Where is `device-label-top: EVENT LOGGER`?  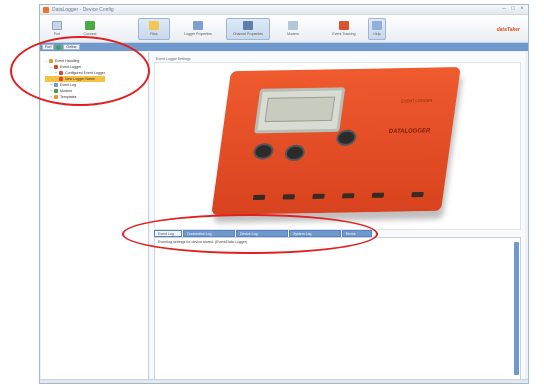
device-label-top: EVENT LOGGER is located at coordinates (416, 100).